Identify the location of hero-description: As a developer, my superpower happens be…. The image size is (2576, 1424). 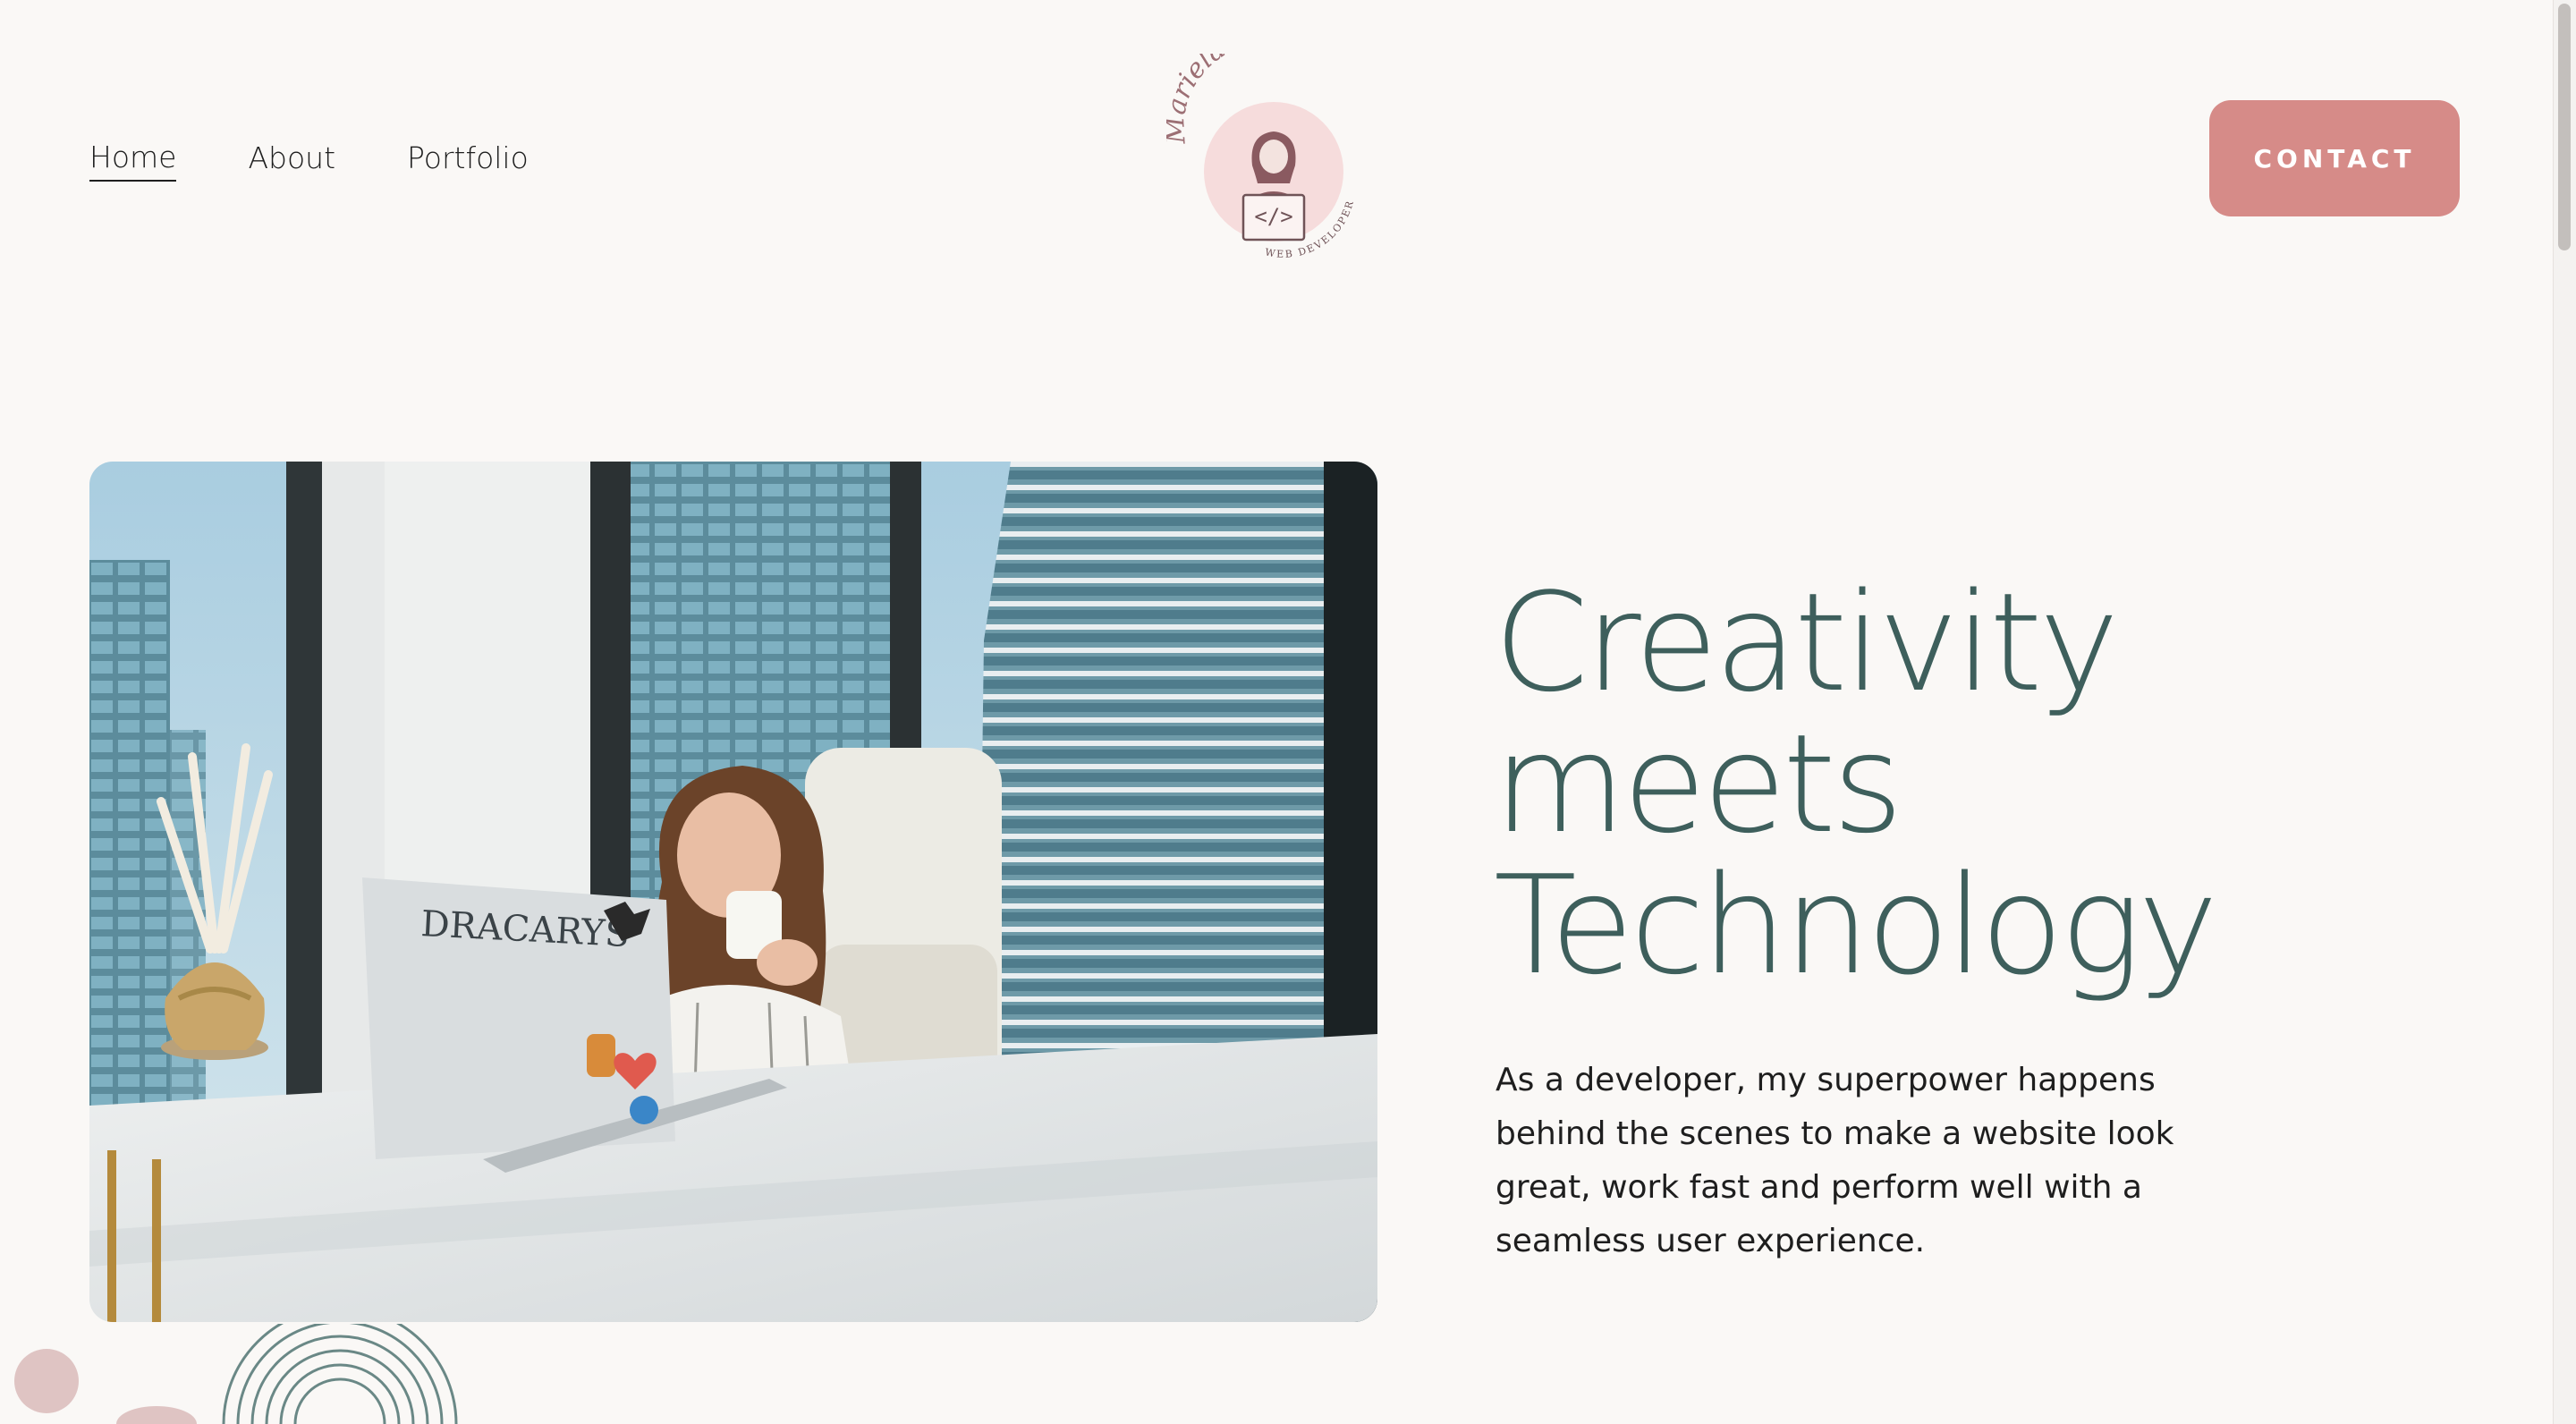
(1835, 1160).